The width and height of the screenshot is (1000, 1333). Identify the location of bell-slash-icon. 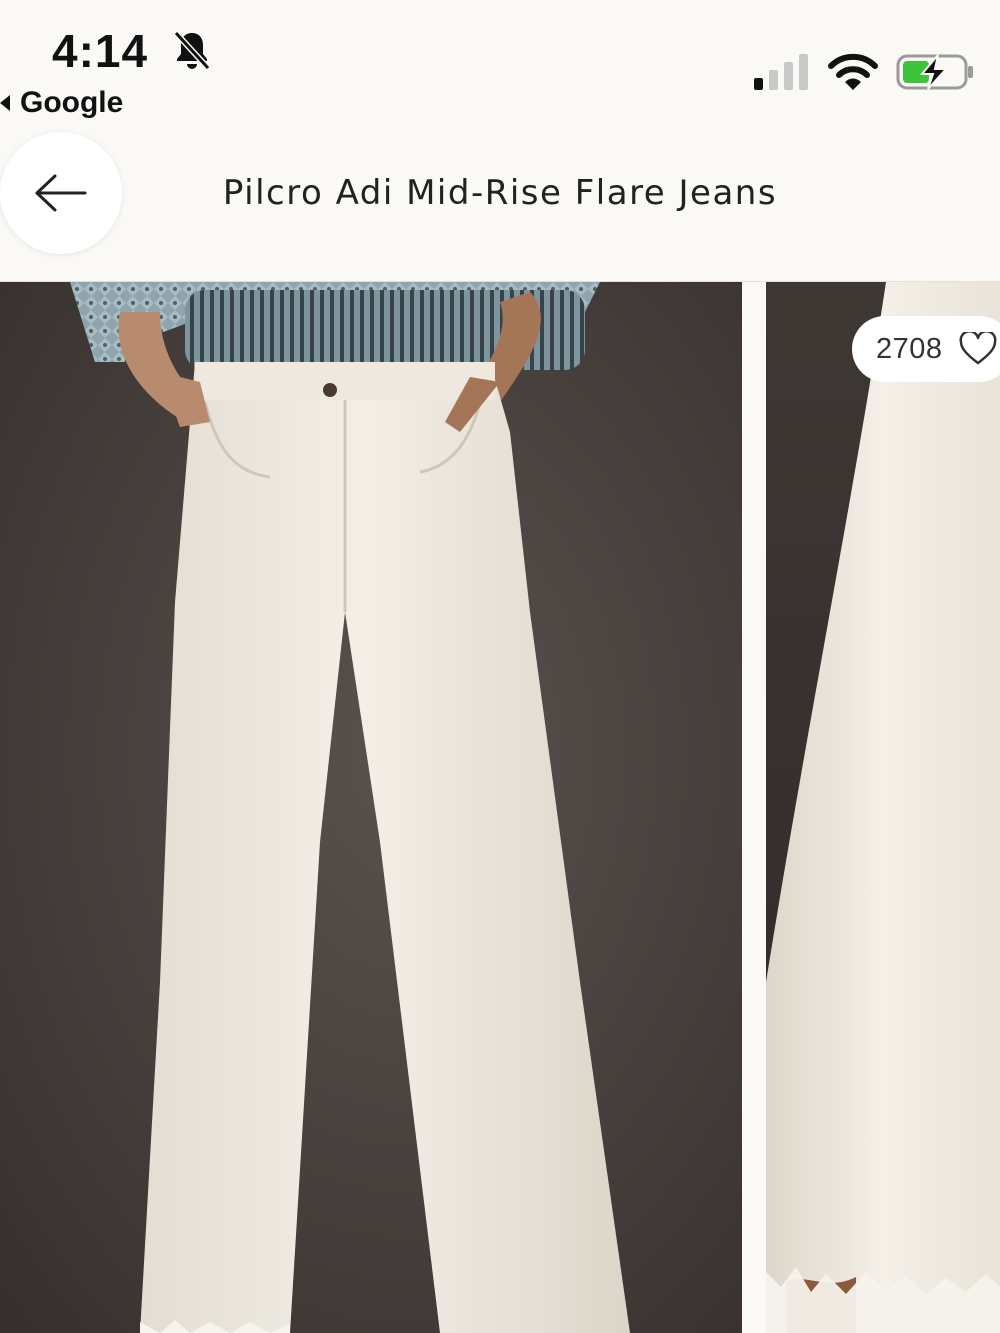
(192, 50).